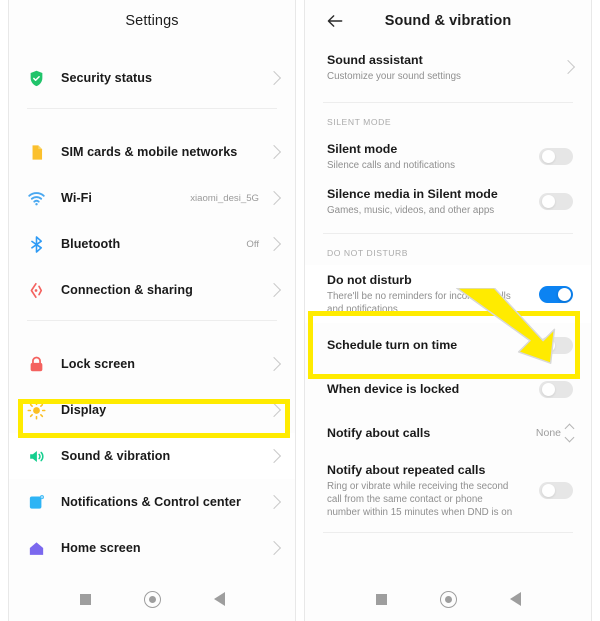  What do you see at coordinates (152, 21) in the screenshot?
I see `settings-header: Settings` at bounding box center [152, 21].